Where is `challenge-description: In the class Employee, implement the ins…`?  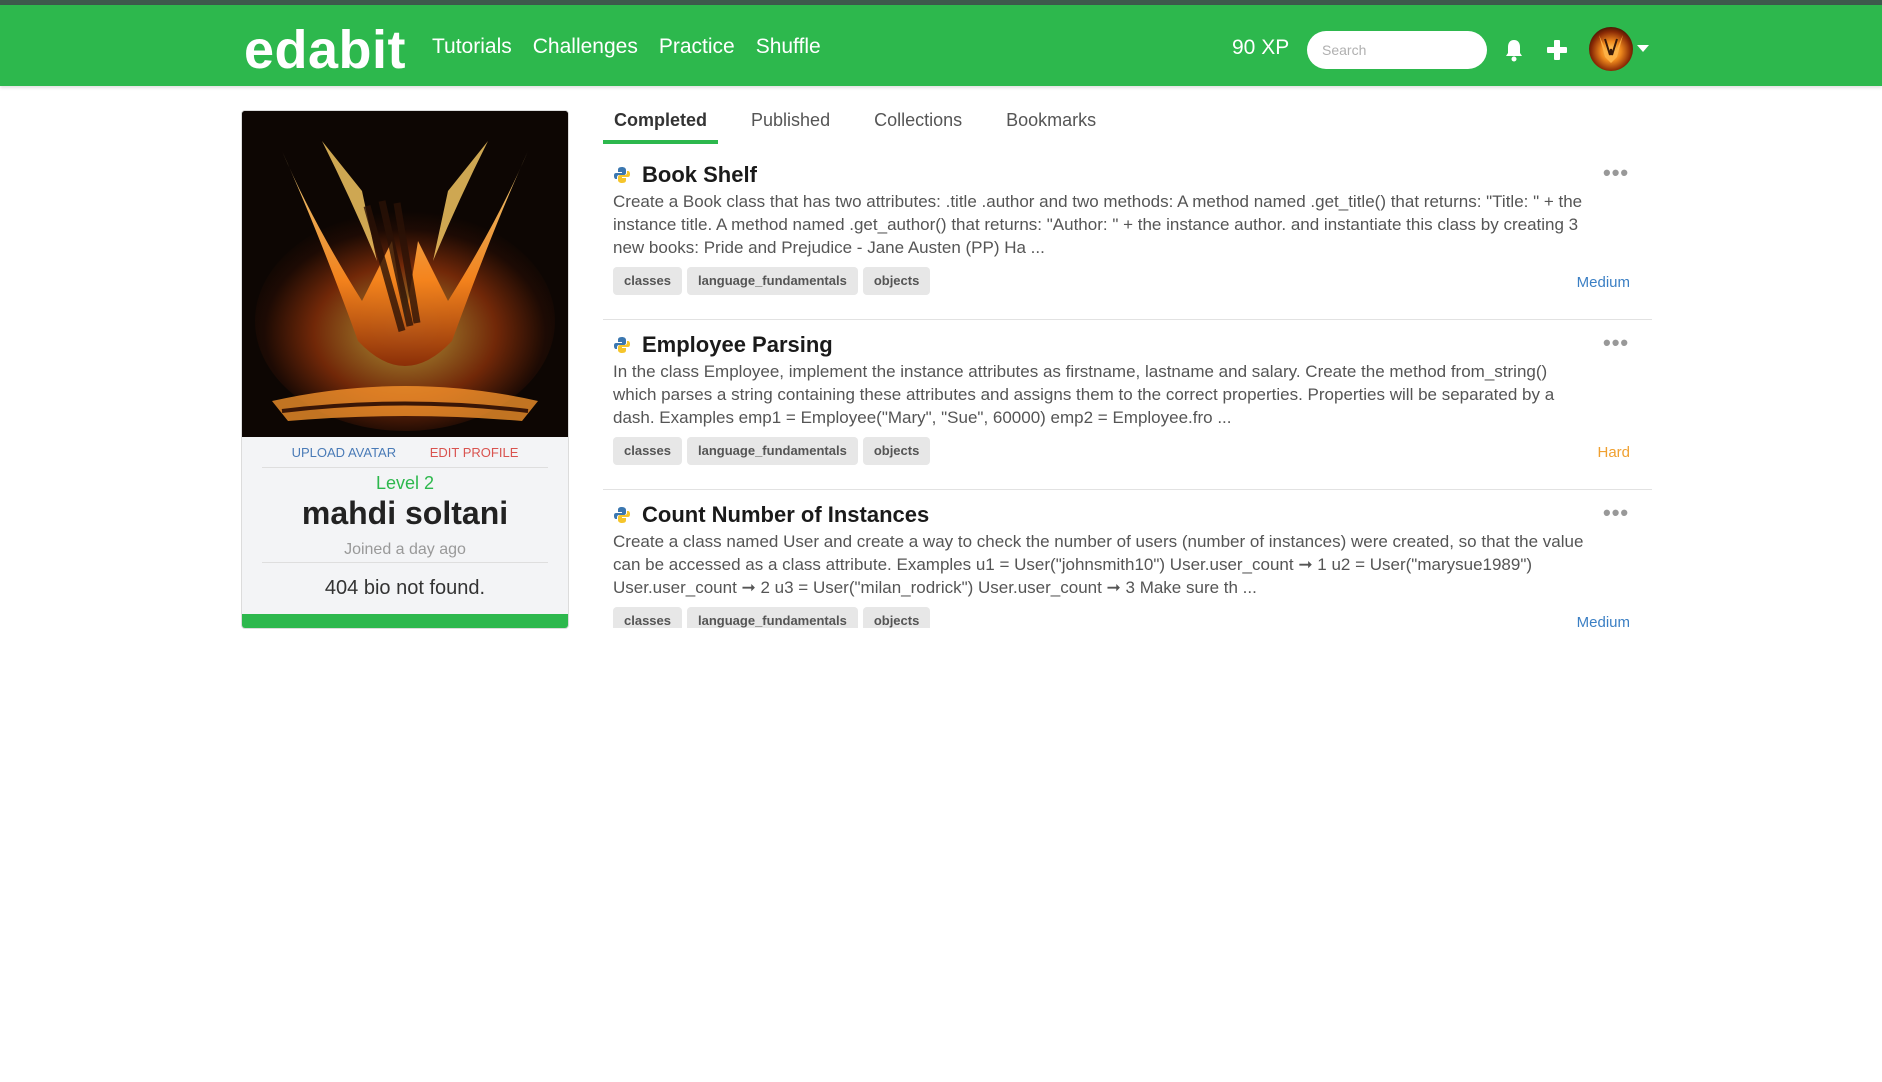
challenge-description: In the class Employee, implement the ins… is located at coordinates (1084, 394).